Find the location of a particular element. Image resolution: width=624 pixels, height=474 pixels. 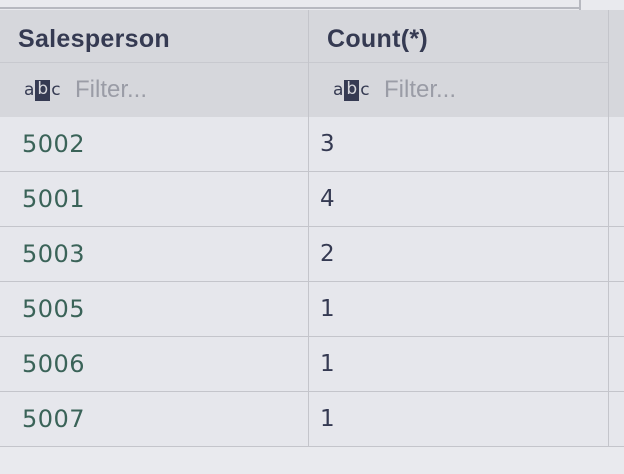

column-header-count: Count(*) abc is located at coordinates (459, 63).